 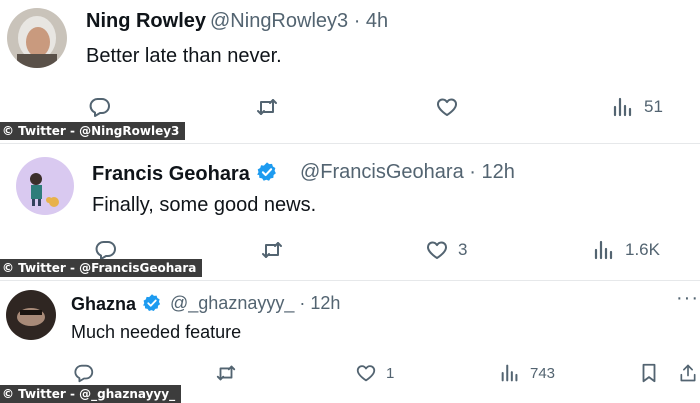 I want to click on views-count: 1.6K, so click(x=642, y=249).